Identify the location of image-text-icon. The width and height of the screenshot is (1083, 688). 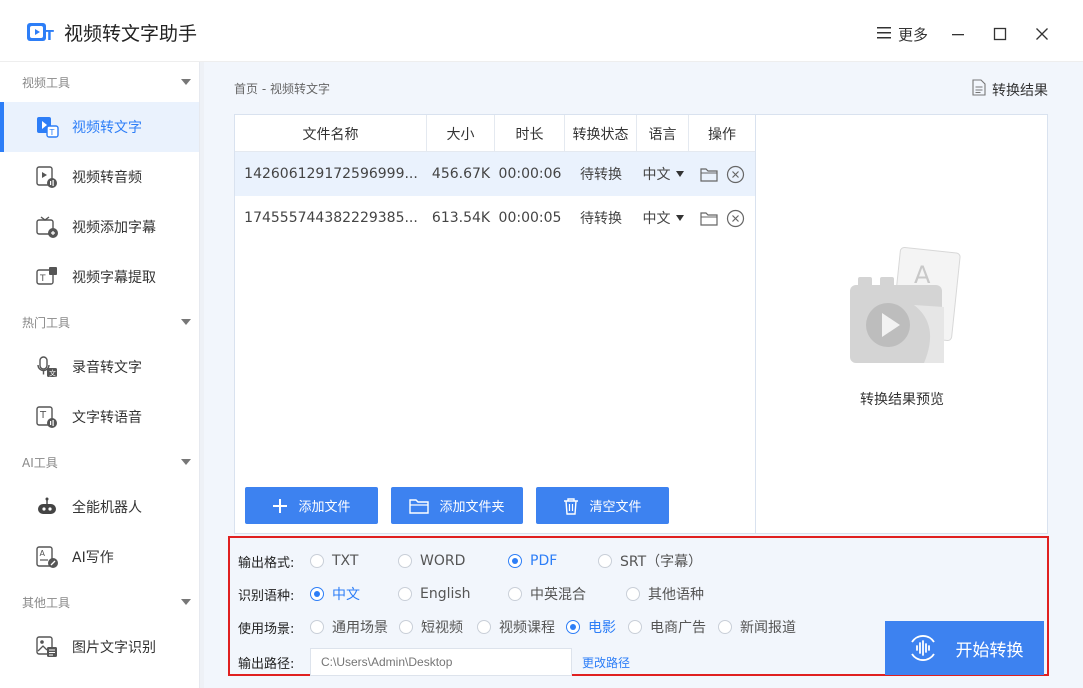
(47, 647).